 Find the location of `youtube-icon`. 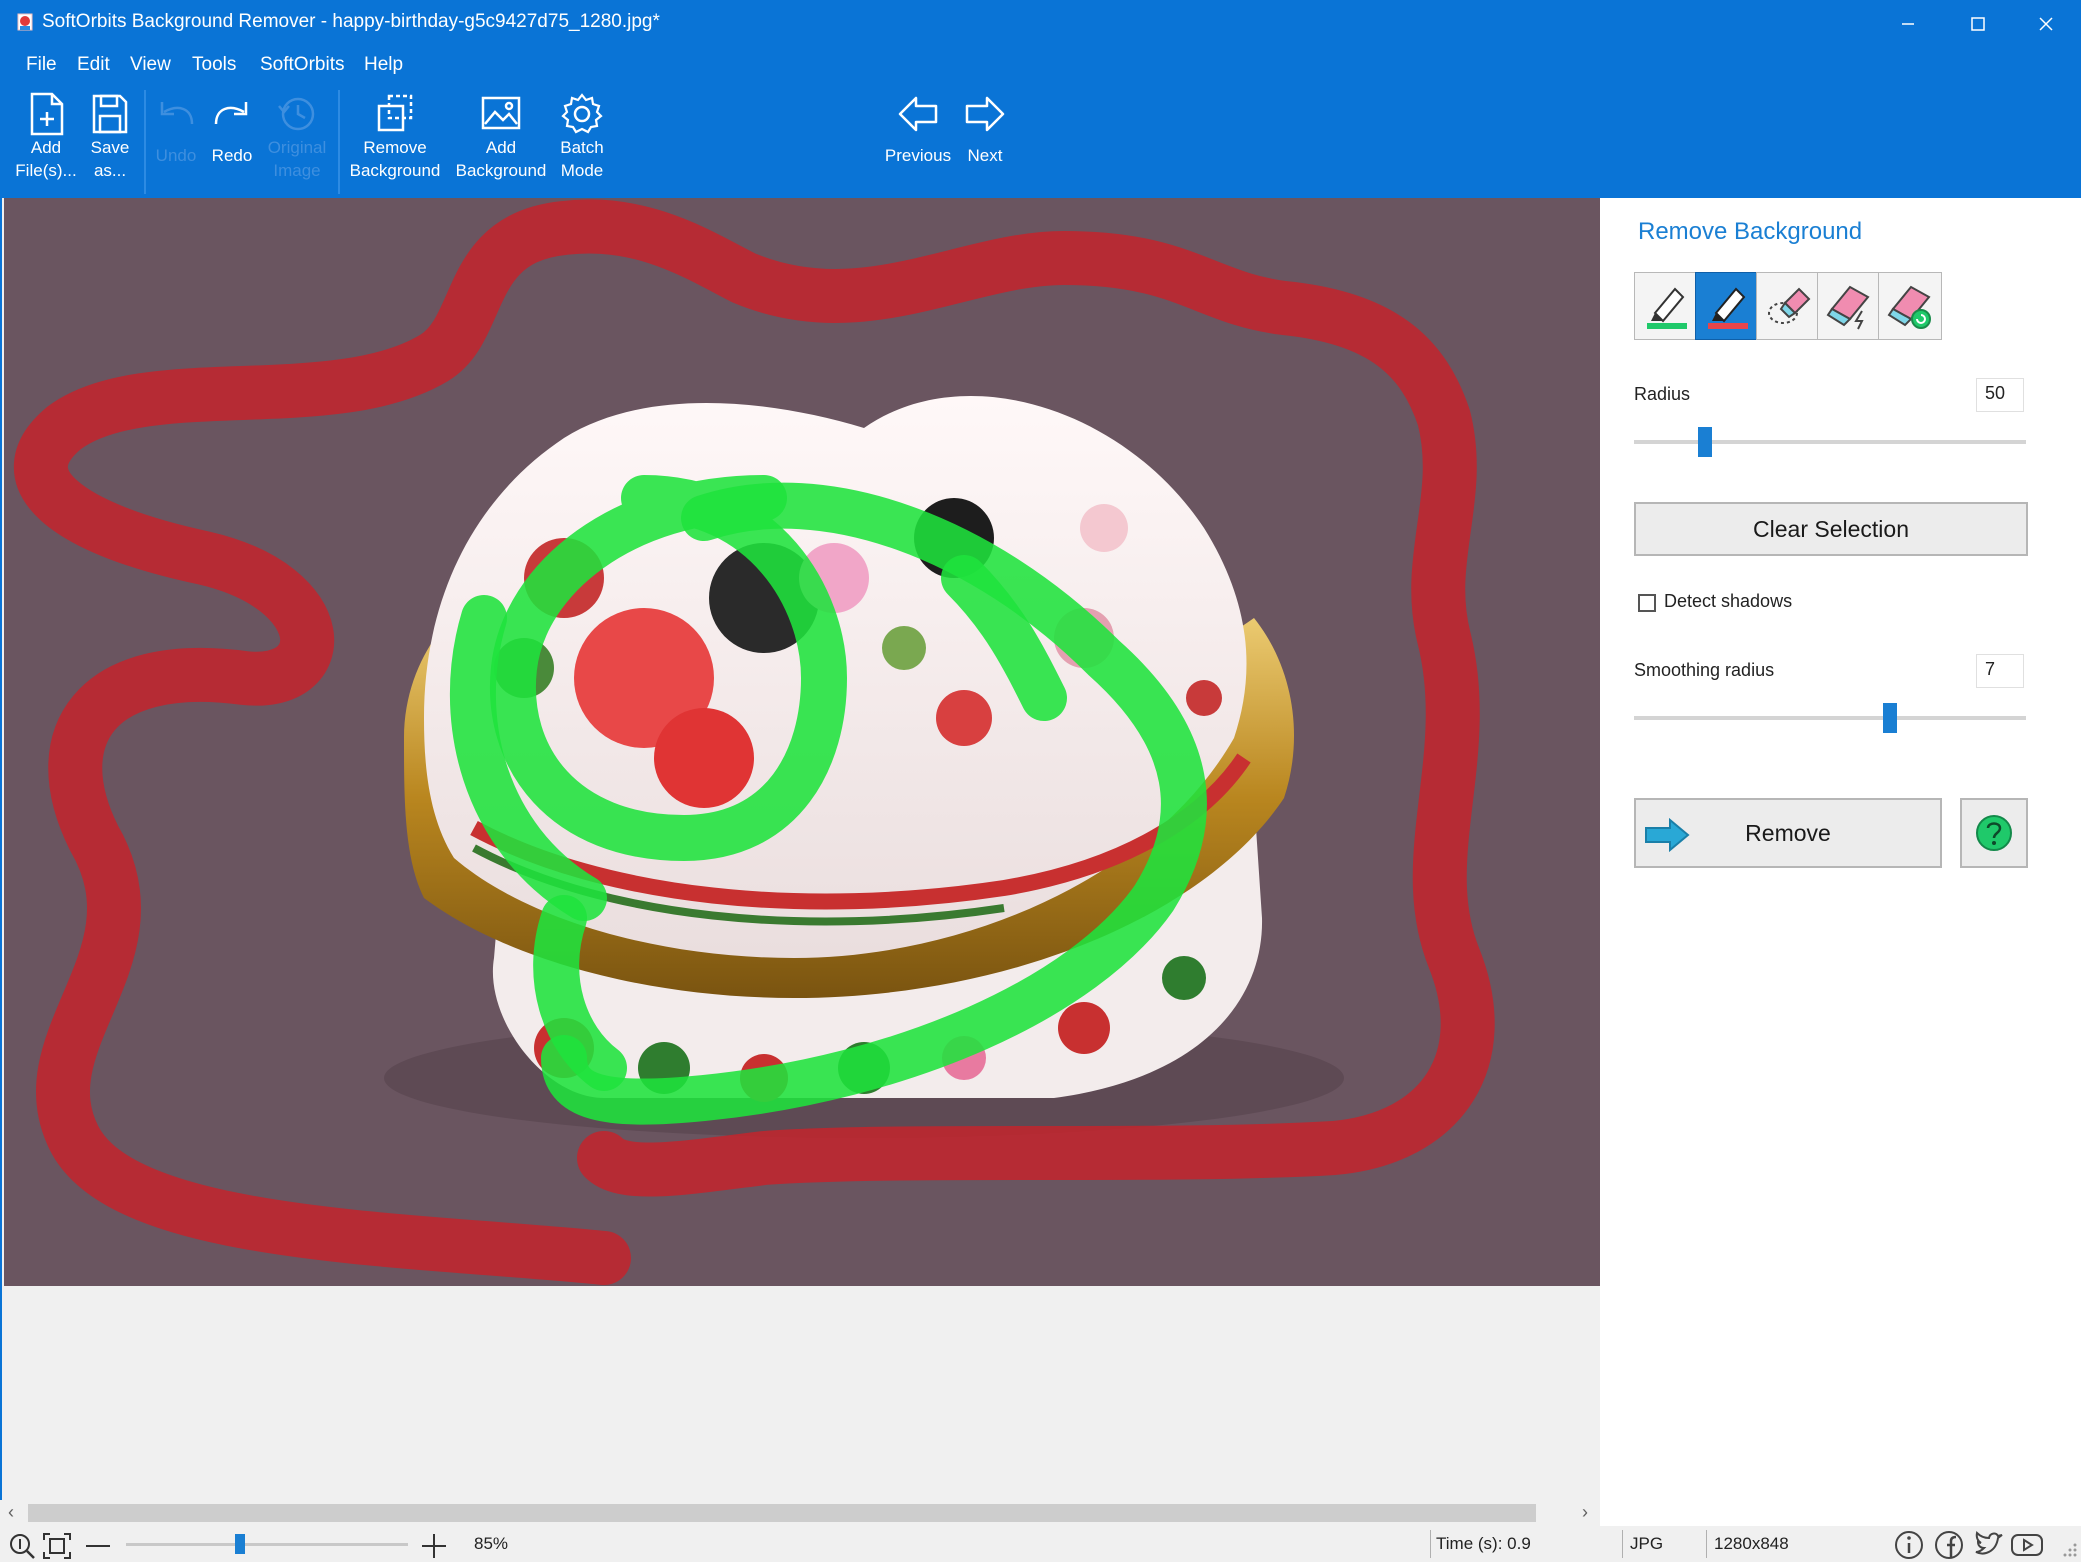

youtube-icon is located at coordinates (2027, 1545).